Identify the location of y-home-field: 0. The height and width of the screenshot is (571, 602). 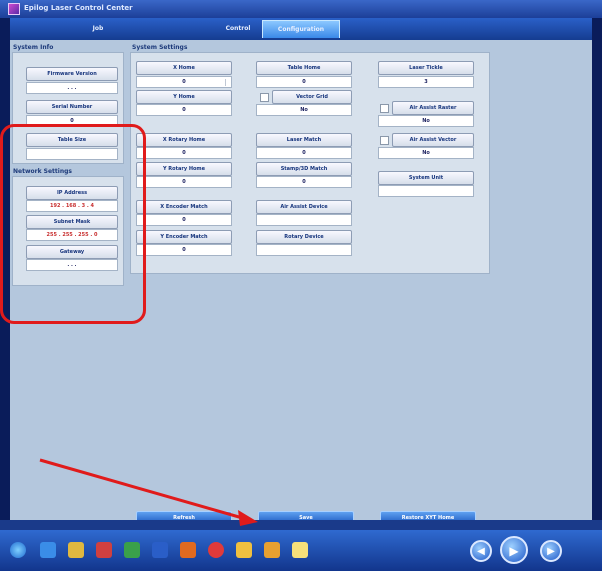
(184, 110).